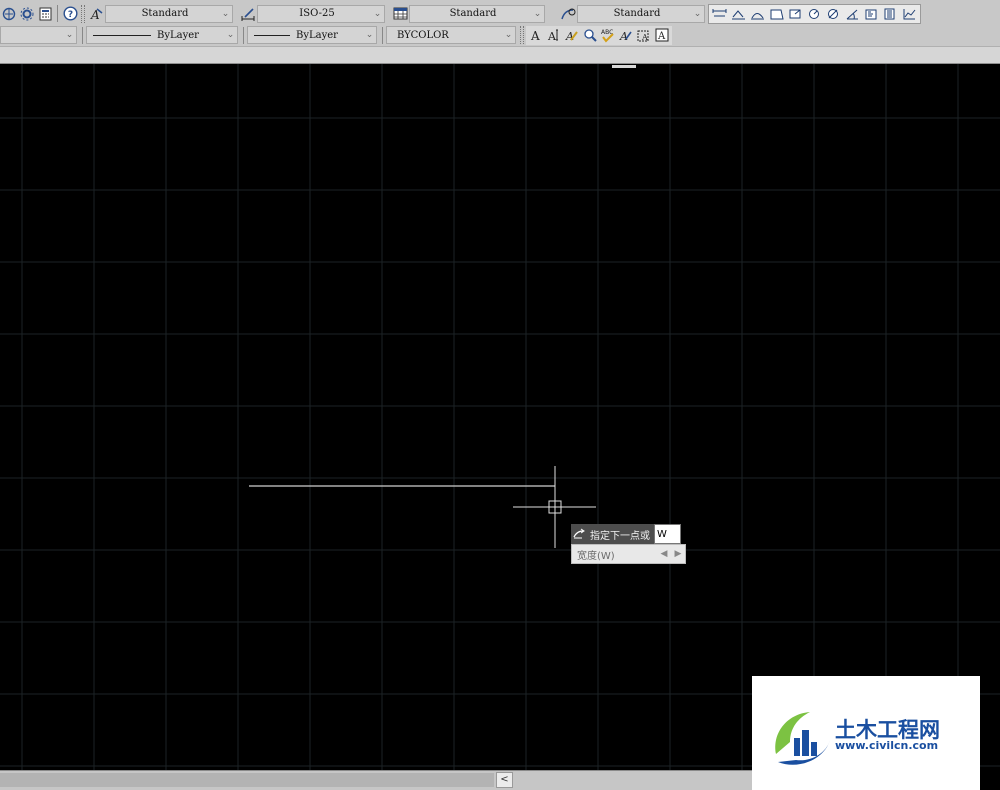 This screenshot has width=1000, height=790. I want to click on multileader-style-value: Standard, so click(637, 13).